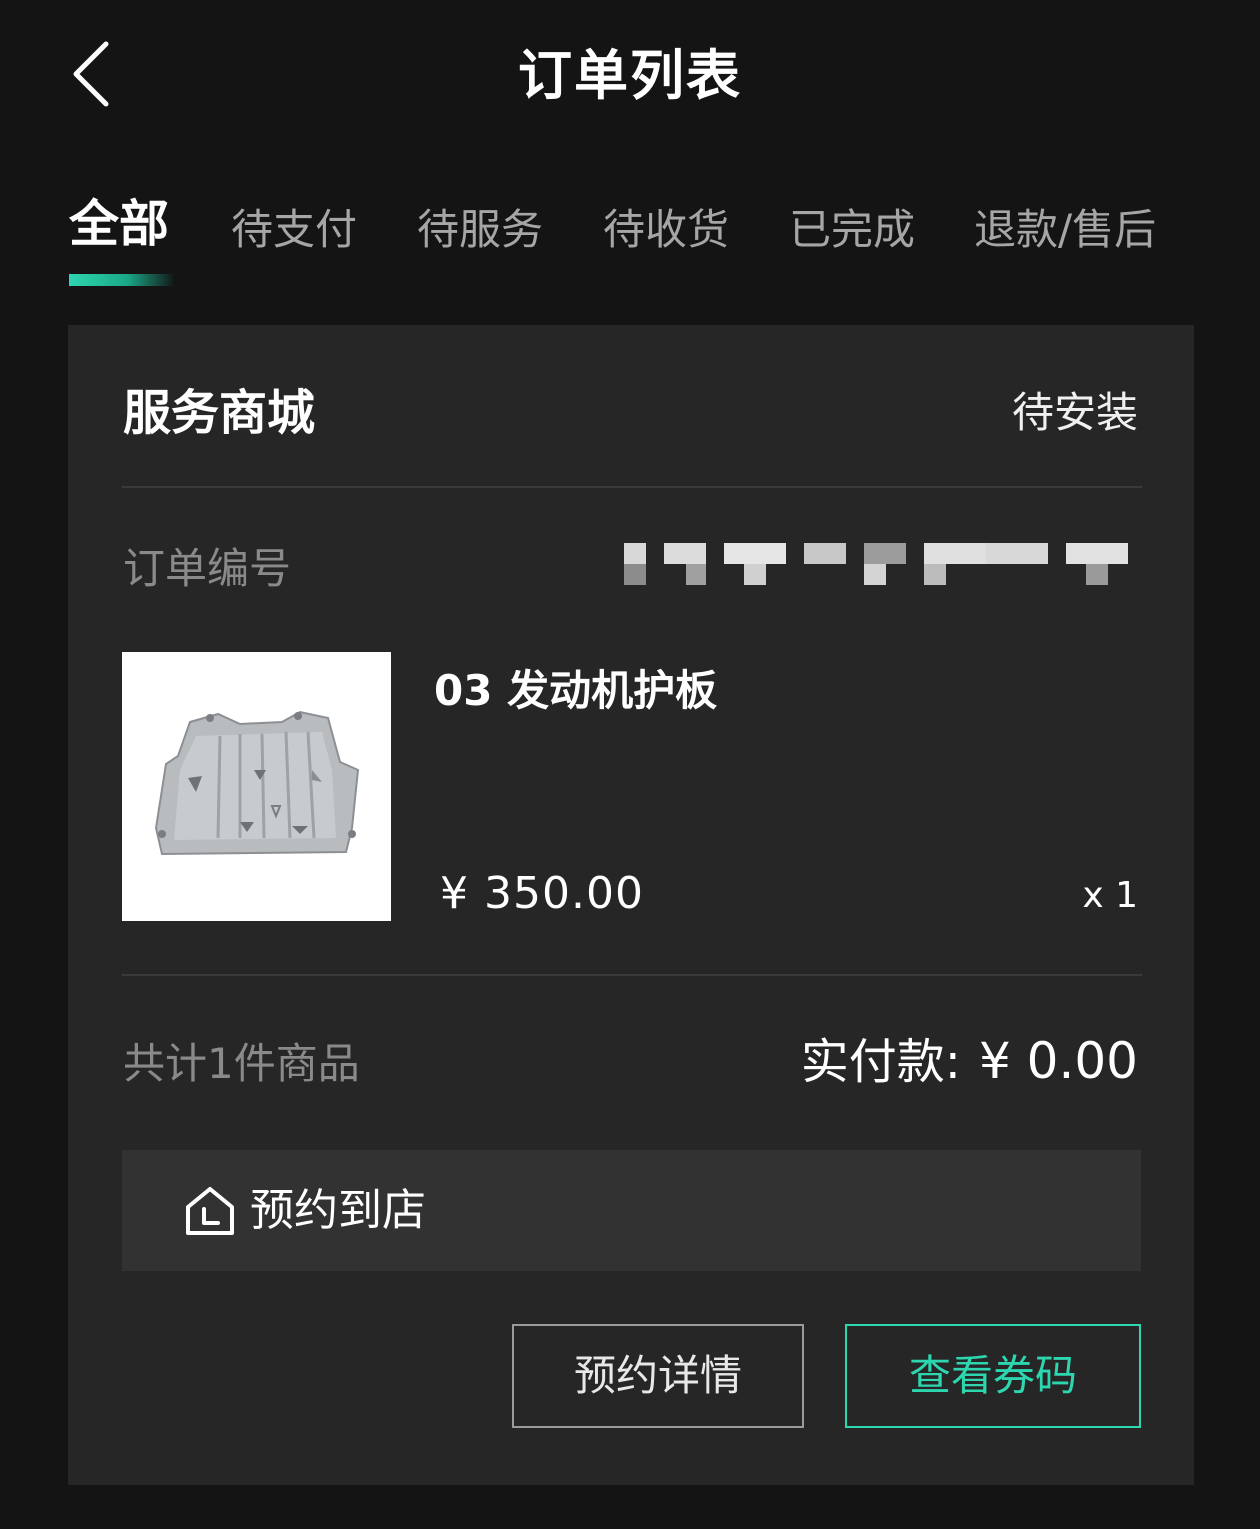  Describe the element at coordinates (480, 230) in the screenshot. I see `tab-pending-service: 待服务` at that location.